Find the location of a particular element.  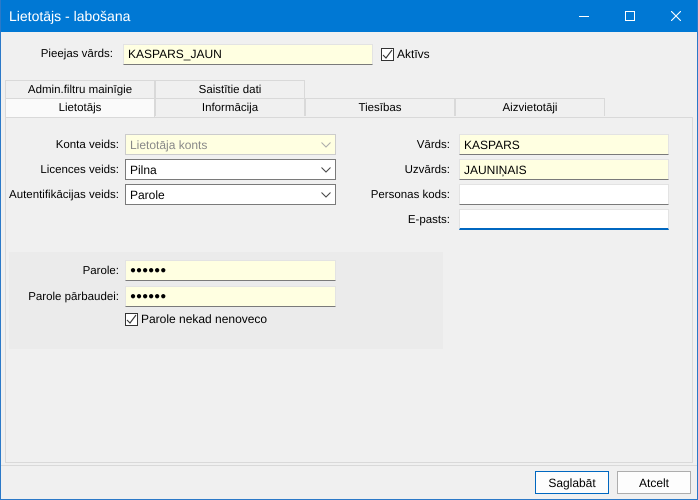

tab: Aizvietotāji is located at coordinates (530, 107).